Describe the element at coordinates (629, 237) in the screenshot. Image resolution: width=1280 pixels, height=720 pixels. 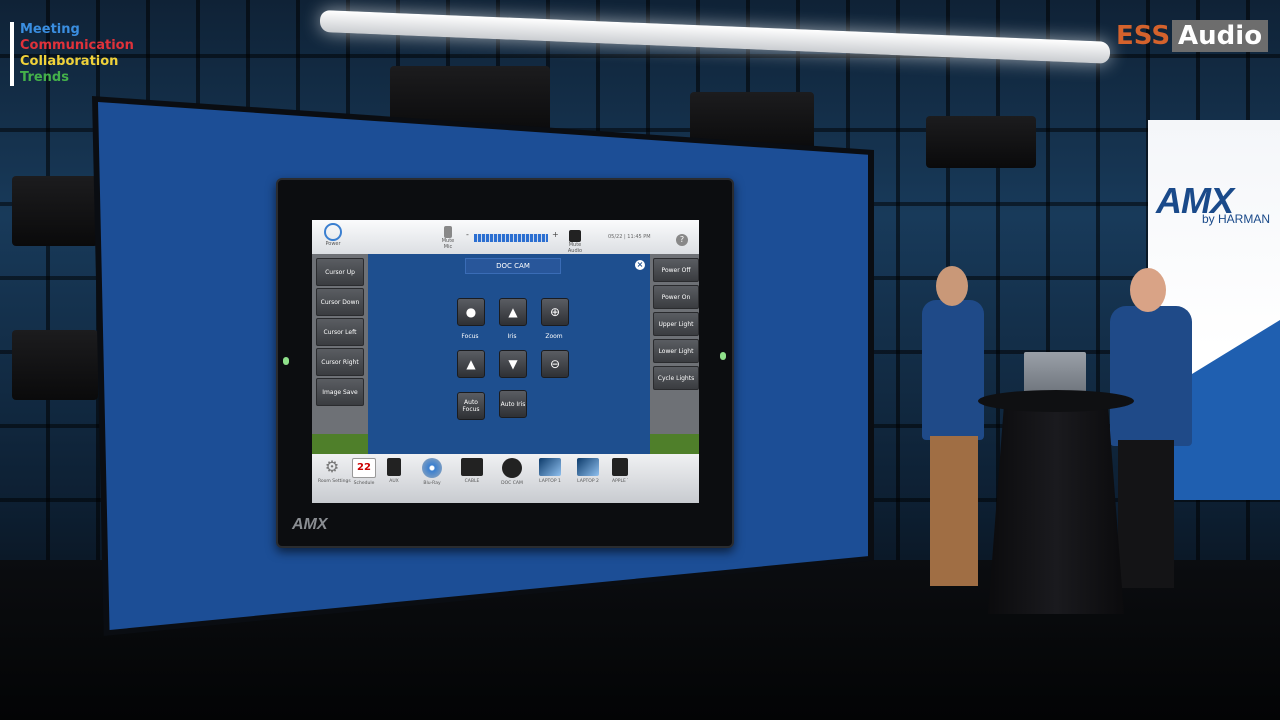
I see `date-time: 05/22 | 11:45 PM` at that location.